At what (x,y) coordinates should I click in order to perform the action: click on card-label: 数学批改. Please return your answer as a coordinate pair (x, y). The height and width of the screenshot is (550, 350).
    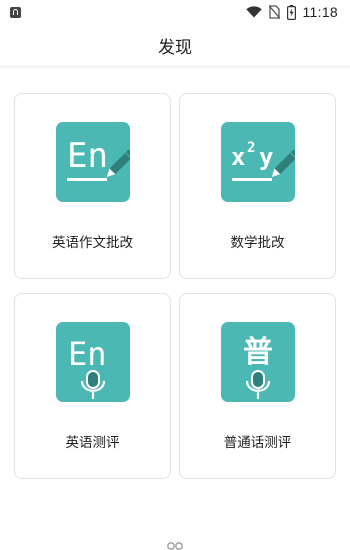
    Looking at the image, I should click on (257, 243).